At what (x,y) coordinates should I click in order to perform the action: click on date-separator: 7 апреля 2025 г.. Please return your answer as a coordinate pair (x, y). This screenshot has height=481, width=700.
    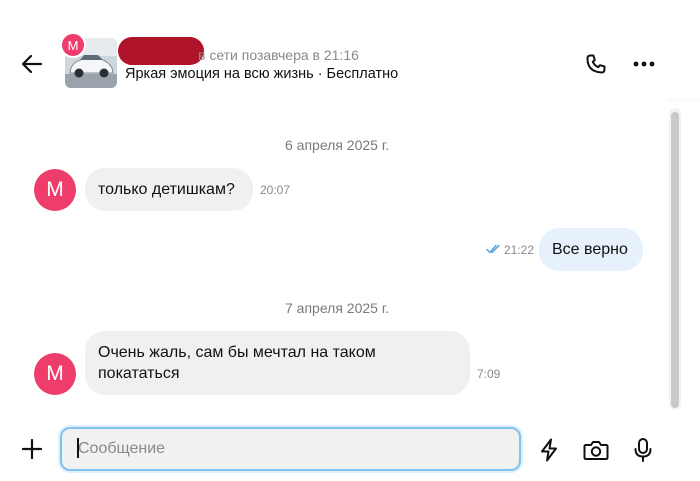
    Looking at the image, I should click on (337, 308).